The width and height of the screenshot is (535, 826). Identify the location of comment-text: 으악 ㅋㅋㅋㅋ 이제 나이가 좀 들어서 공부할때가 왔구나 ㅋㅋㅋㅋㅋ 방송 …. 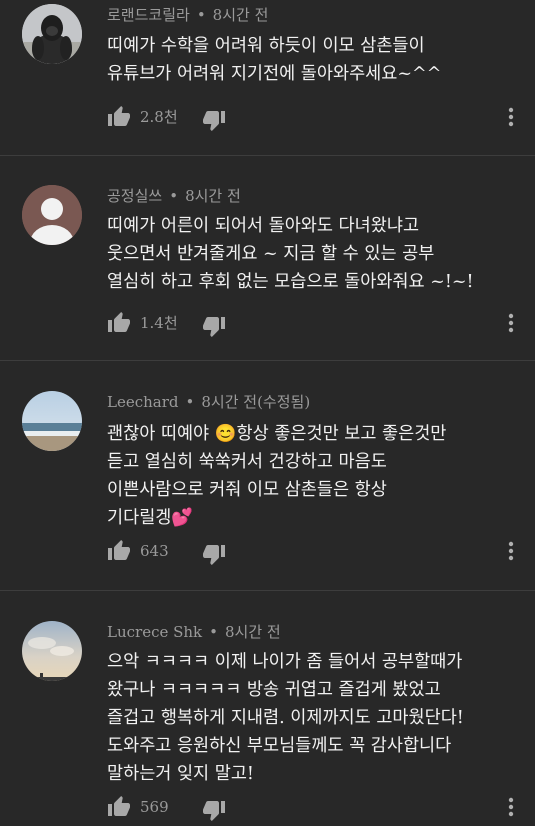
(285, 718).